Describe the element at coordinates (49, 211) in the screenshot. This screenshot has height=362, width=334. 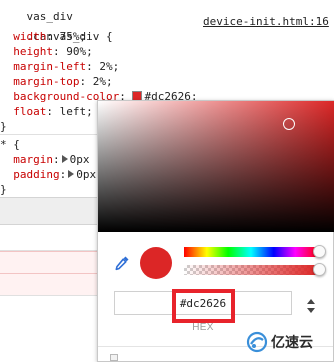
I see `section-header-band` at that location.